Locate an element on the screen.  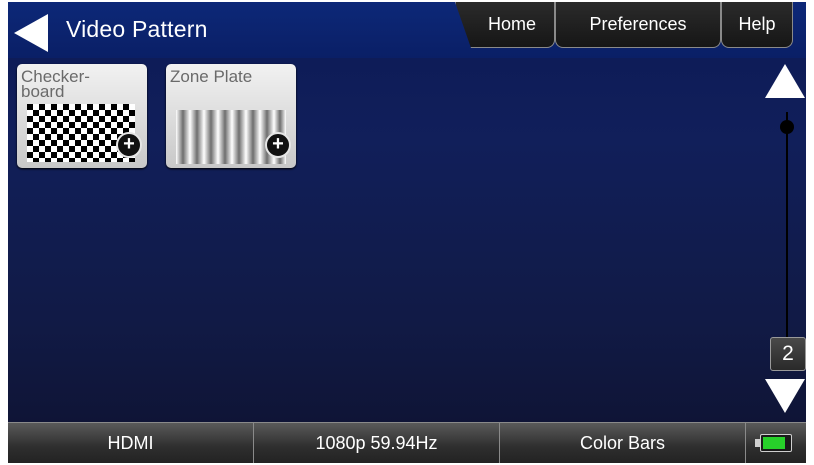
pattern-label: Checker- board is located at coordinates (55, 84).